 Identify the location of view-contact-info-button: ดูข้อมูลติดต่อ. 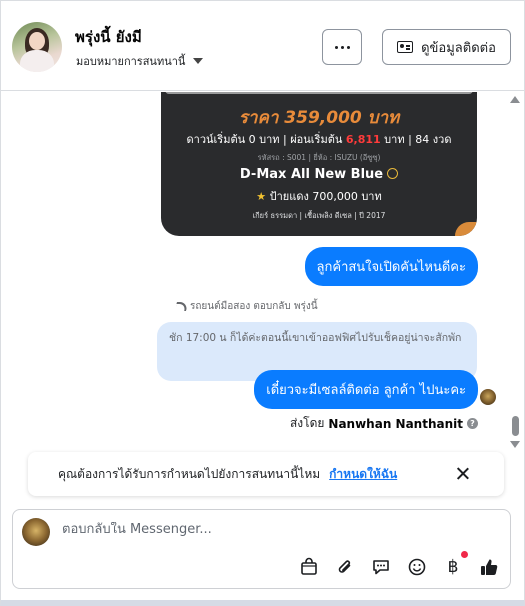
(446, 47).